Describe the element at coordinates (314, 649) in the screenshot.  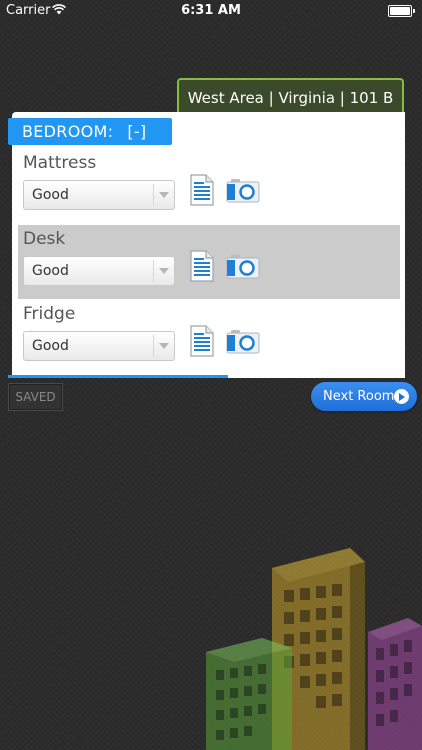
I see `buildings-illustration` at that location.